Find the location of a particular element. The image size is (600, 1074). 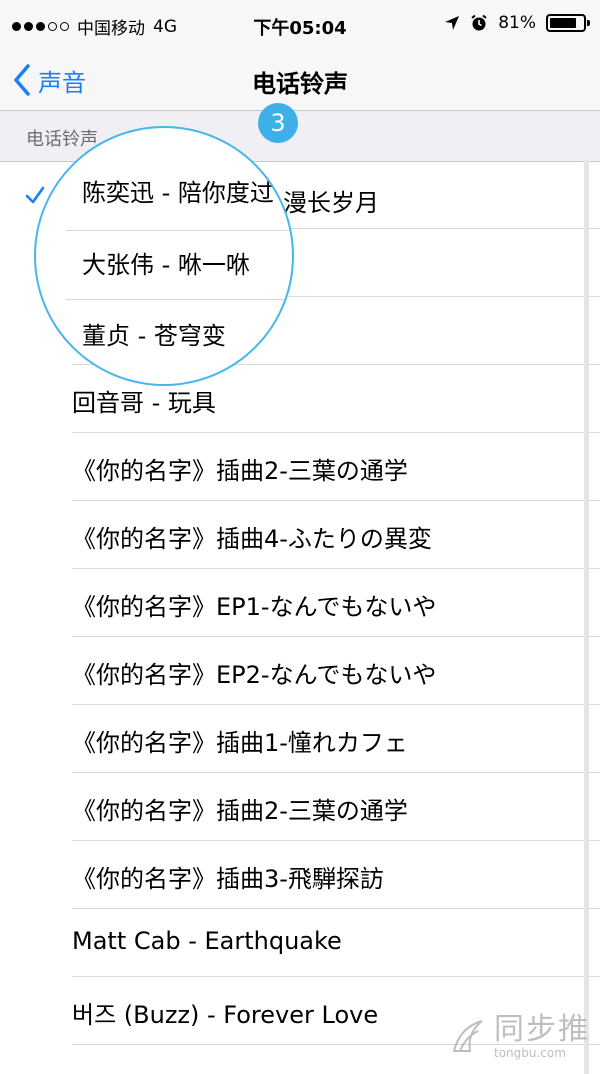

watermark-url: tongbu.com is located at coordinates (530, 1053).